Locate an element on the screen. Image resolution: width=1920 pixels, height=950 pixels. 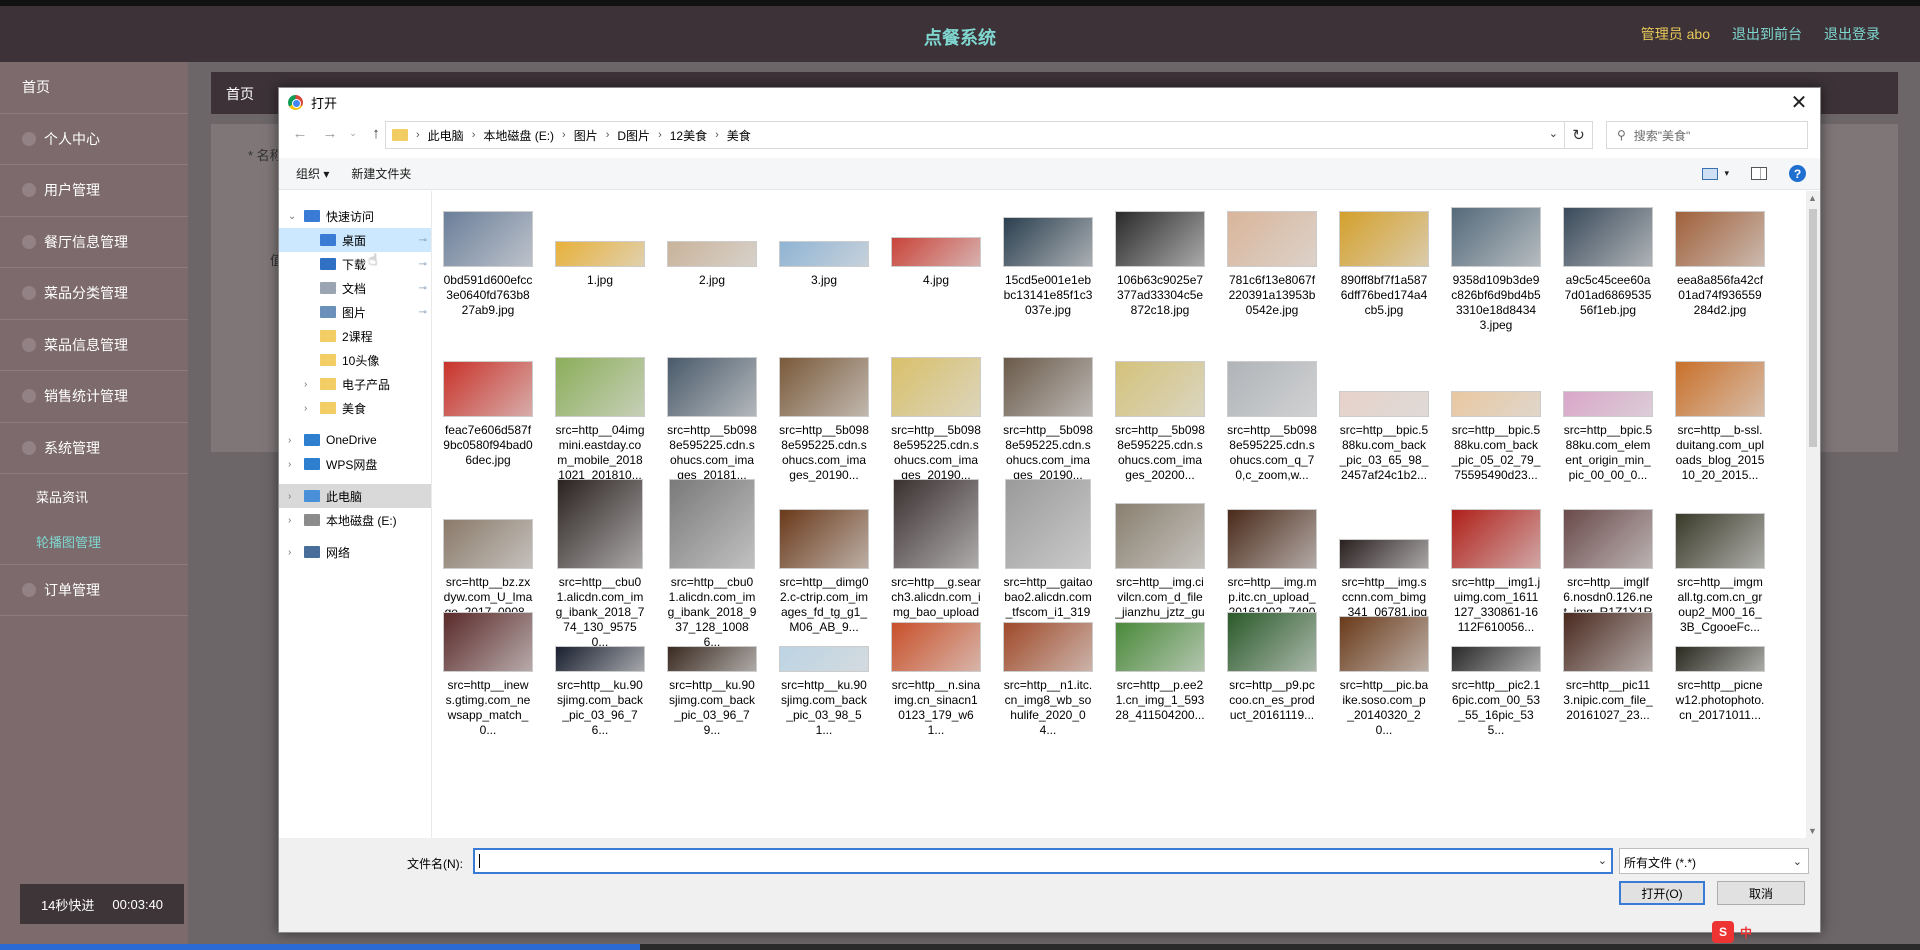
organize-menu: 组织 ▾ is located at coordinates (312, 173).